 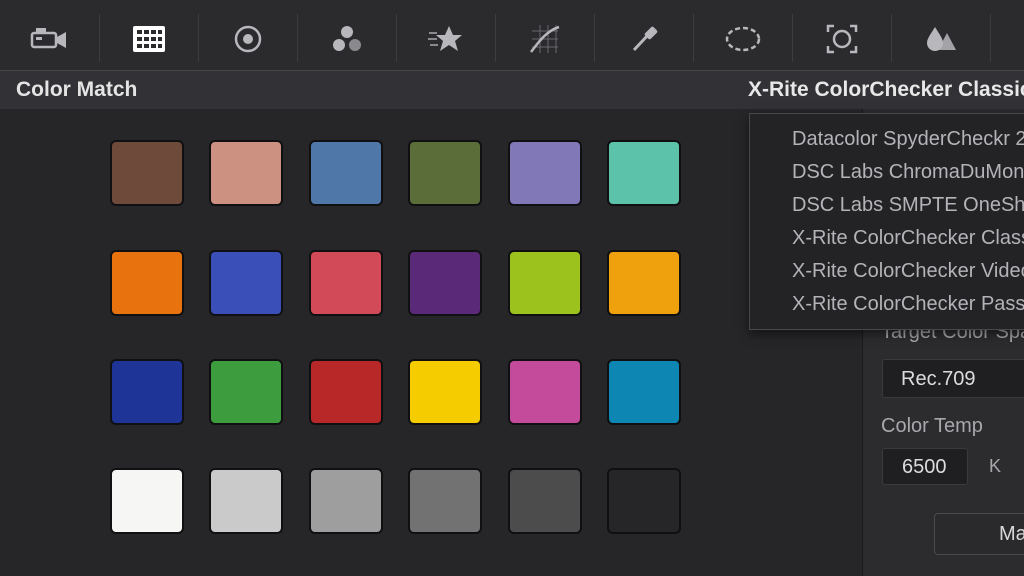 What do you see at coordinates (908, 139) in the screenshot?
I see `dropdown-option: Datacolor SpyderCheckr 24` at bounding box center [908, 139].